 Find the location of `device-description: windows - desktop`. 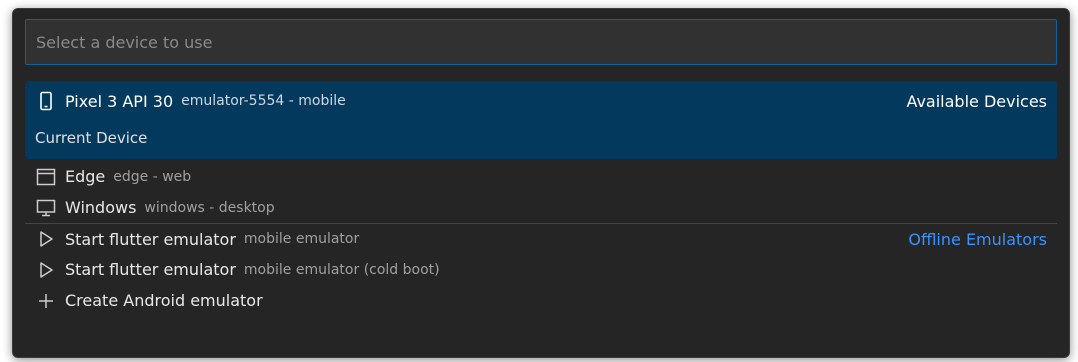

device-description: windows - desktop is located at coordinates (209, 207).